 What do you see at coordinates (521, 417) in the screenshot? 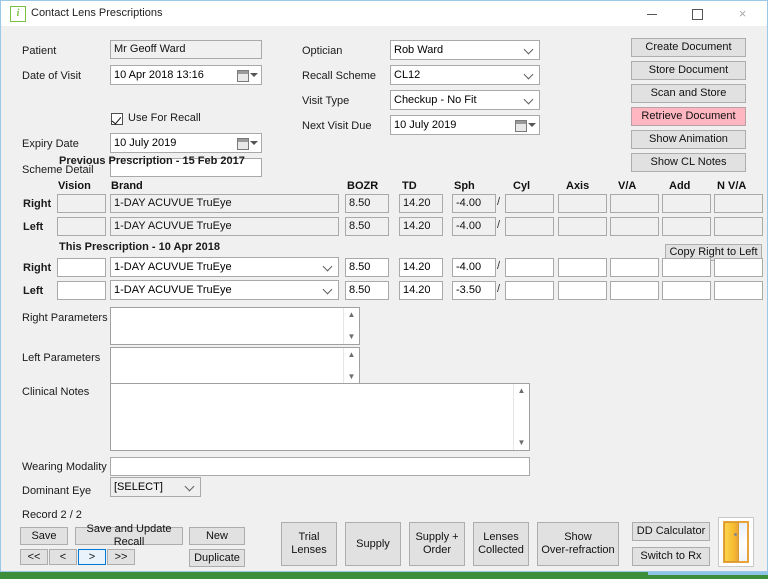
I see `clinical-notes-scrollbar: ▲ ▼` at bounding box center [521, 417].